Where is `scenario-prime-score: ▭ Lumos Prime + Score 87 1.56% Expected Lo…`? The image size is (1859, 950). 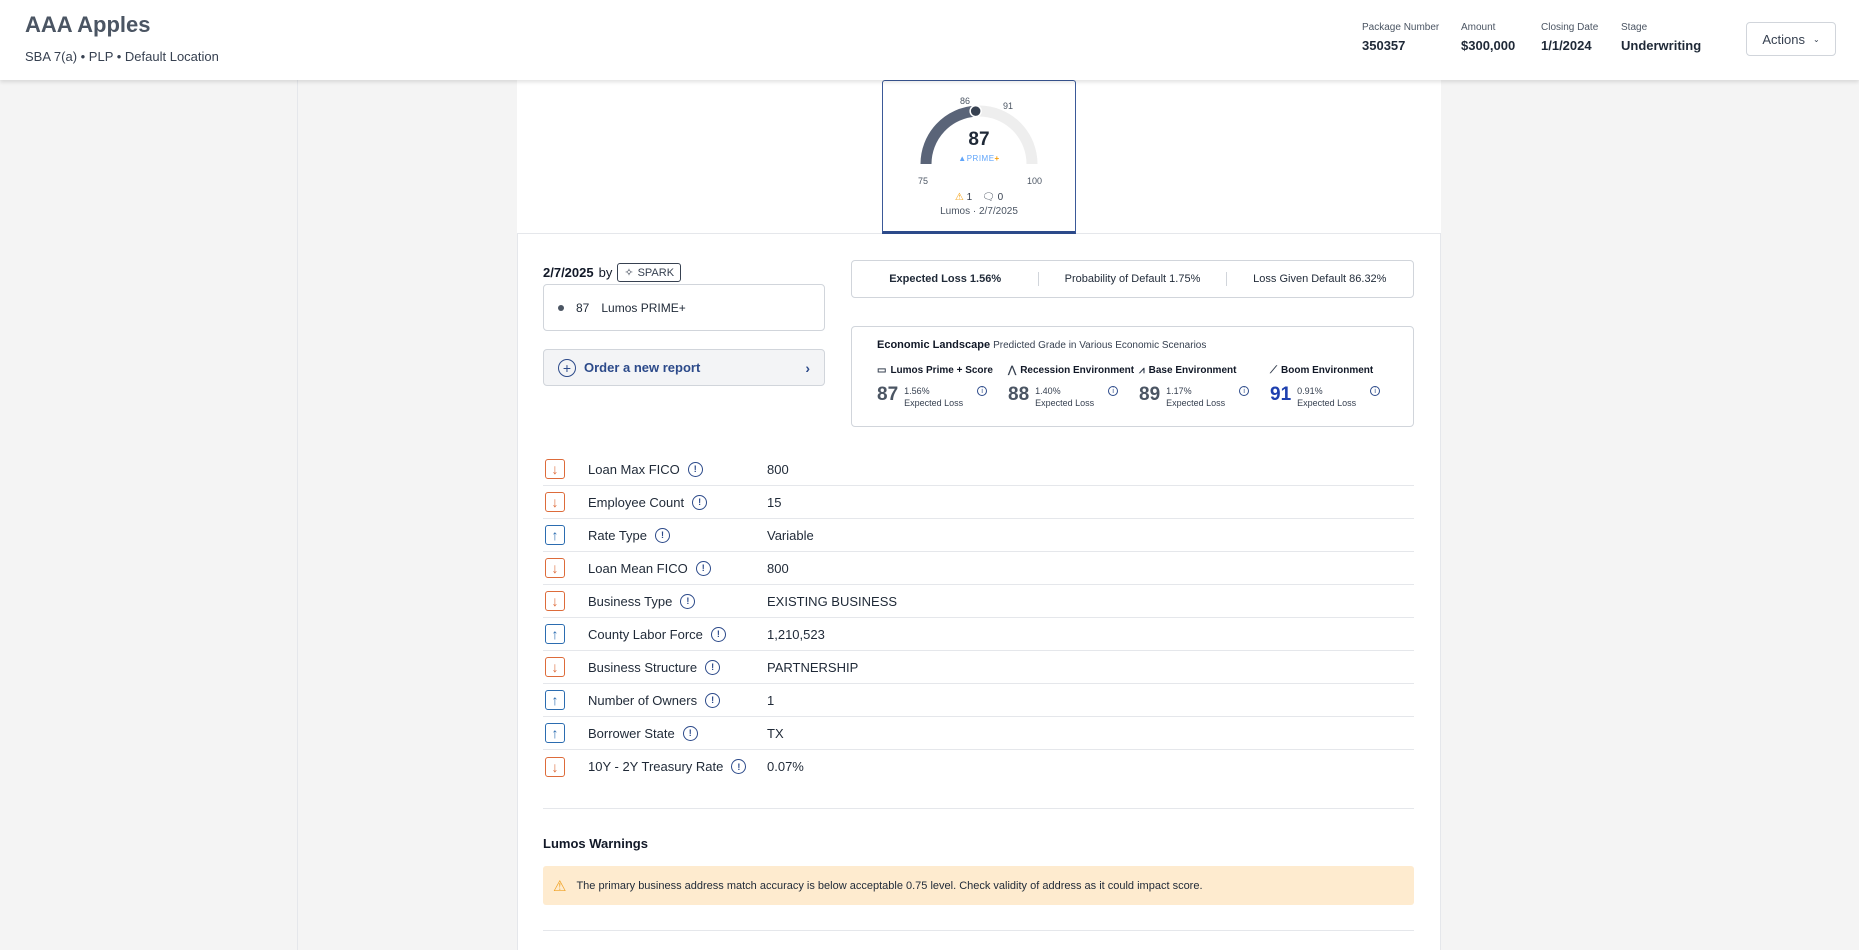
scenario-prime-score: ▭ Lumos Prime + Score 87 1.56% Expected Lo… is located at coordinates (935, 386).